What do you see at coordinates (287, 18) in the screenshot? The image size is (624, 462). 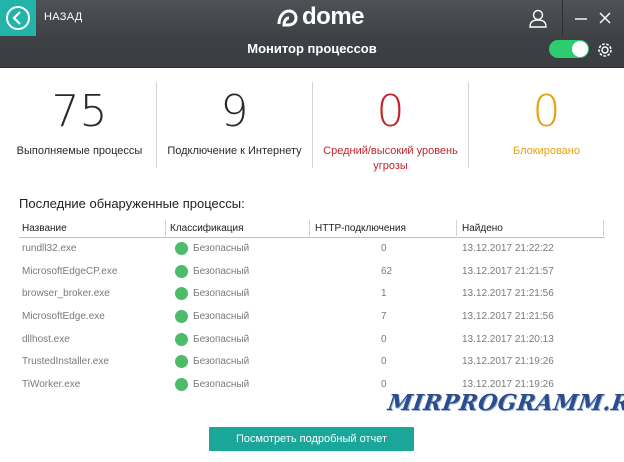 I see `dome-logo-icon` at bounding box center [287, 18].